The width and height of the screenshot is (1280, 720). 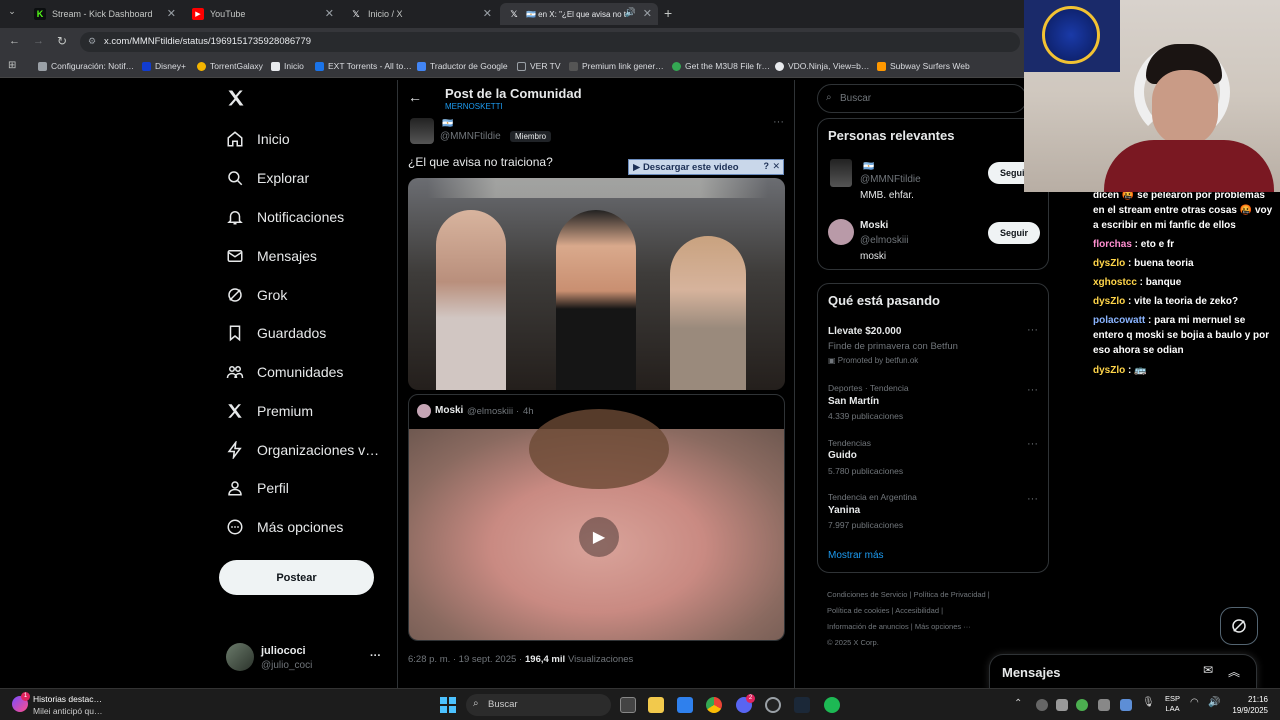 What do you see at coordinates (271, 256) in the screenshot?
I see `nav-mensajes: Mensajes` at bounding box center [271, 256].